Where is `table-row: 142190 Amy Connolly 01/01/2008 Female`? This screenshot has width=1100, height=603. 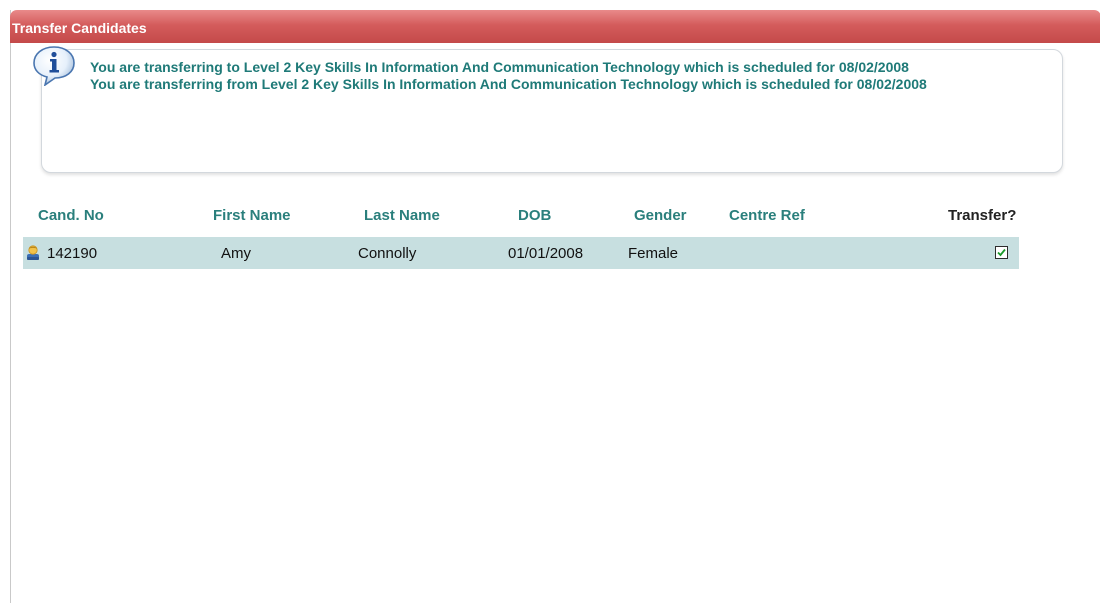
table-row: 142190 Amy Connolly 01/01/2008 Female is located at coordinates (521, 253).